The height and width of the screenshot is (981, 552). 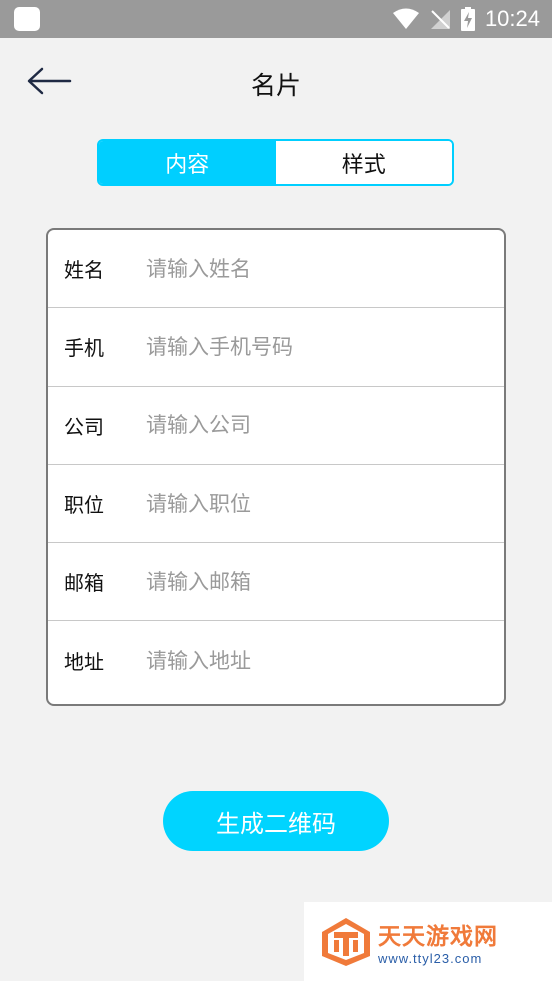 I want to click on tab-switcher: 内容 样式, so click(x=275, y=162).